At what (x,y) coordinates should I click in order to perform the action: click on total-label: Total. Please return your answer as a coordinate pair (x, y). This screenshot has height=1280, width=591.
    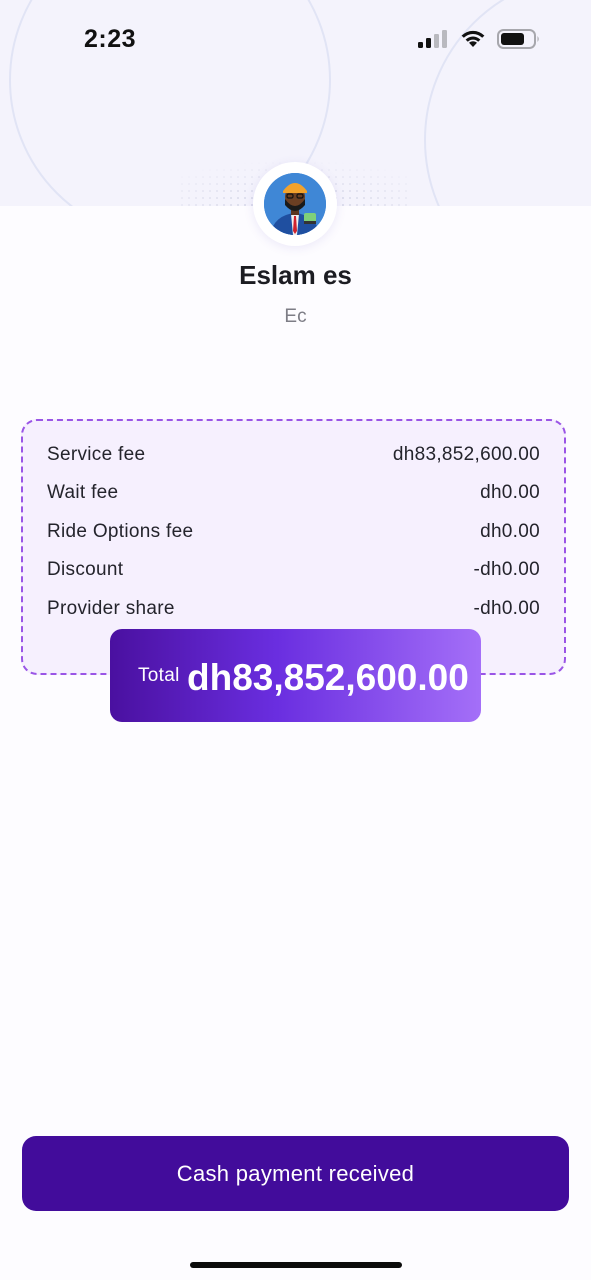
    Looking at the image, I should click on (159, 675).